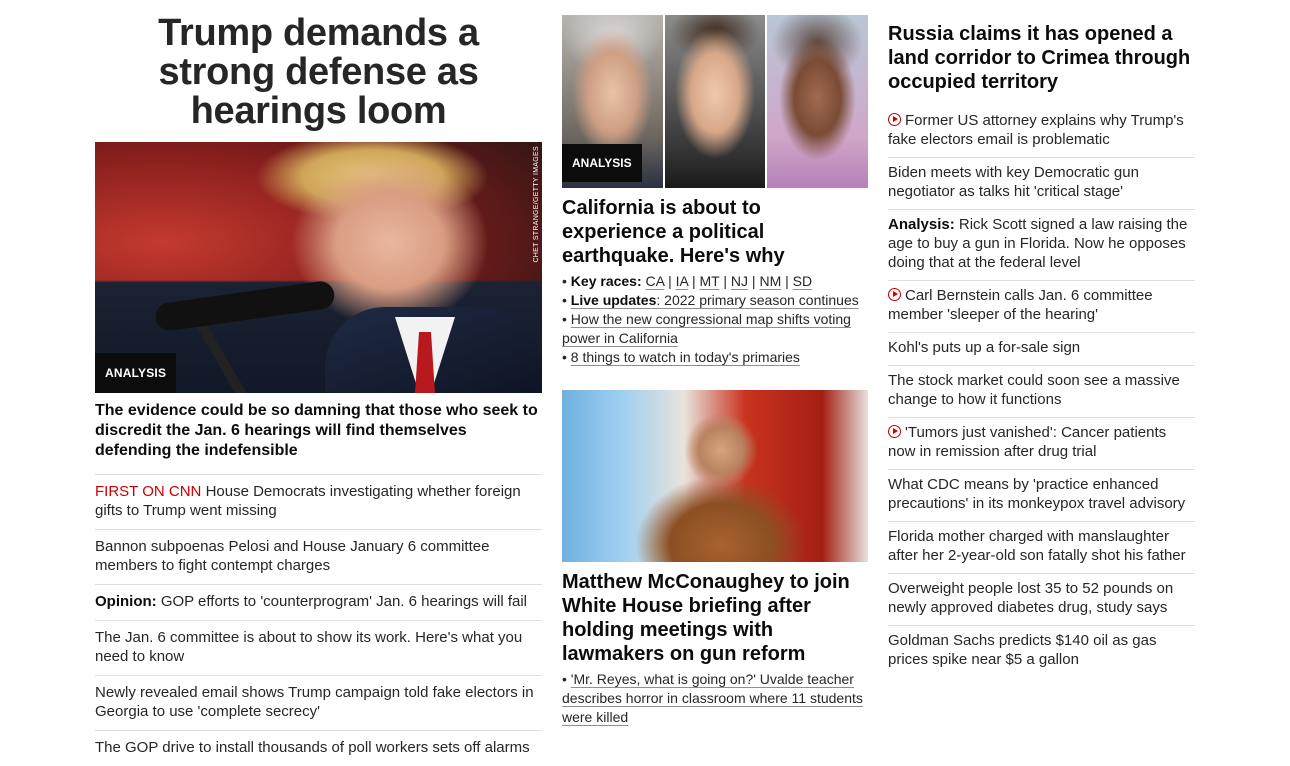 The image size is (1290, 766). I want to click on list-item: Key races: CA | IA | MT | NJ | NM | SD, so click(715, 281).